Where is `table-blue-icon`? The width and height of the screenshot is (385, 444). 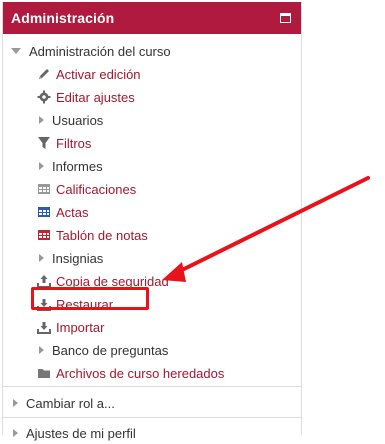 table-blue-icon is located at coordinates (44, 212).